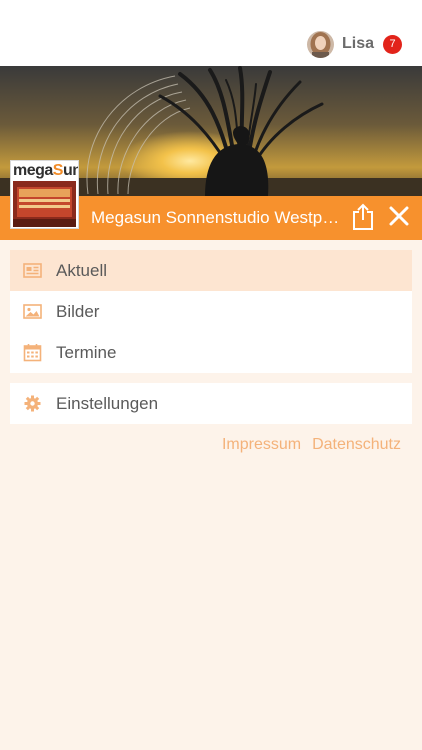 This screenshot has height=750, width=422. Describe the element at coordinates (211, 33) in the screenshot. I see `top-bar: Lisa 7` at that location.